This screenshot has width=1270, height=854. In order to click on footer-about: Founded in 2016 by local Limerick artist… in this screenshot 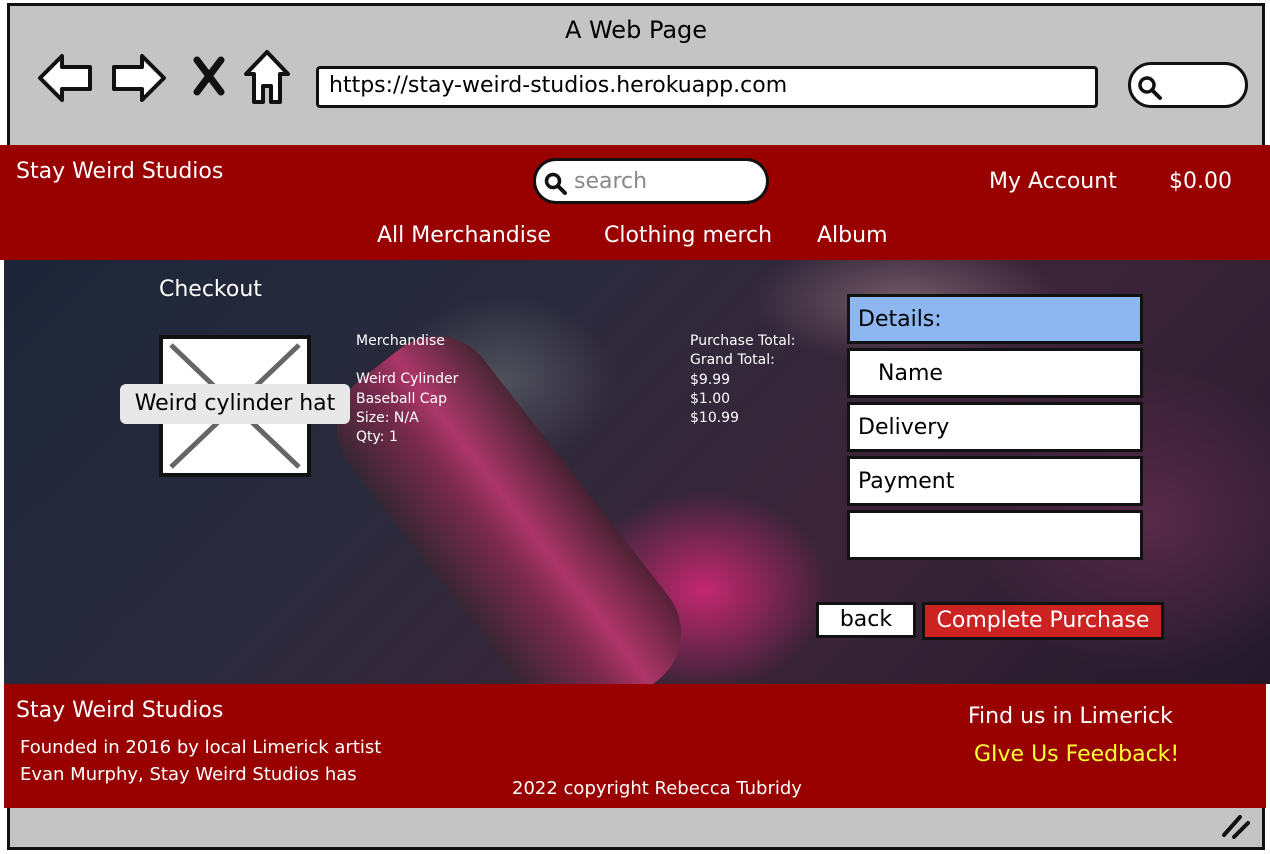, I will do `click(230, 761)`.